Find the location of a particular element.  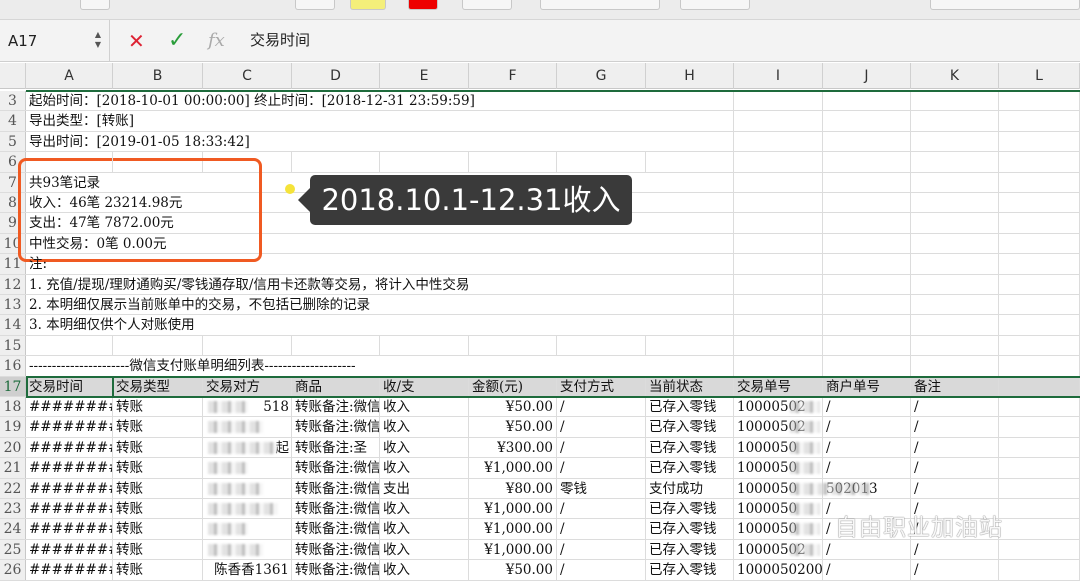

cell-a19: ########### is located at coordinates (69, 427).